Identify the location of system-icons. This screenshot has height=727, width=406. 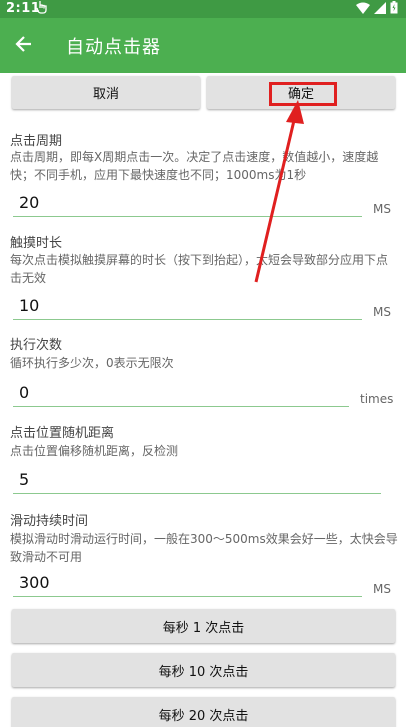
(377, 7).